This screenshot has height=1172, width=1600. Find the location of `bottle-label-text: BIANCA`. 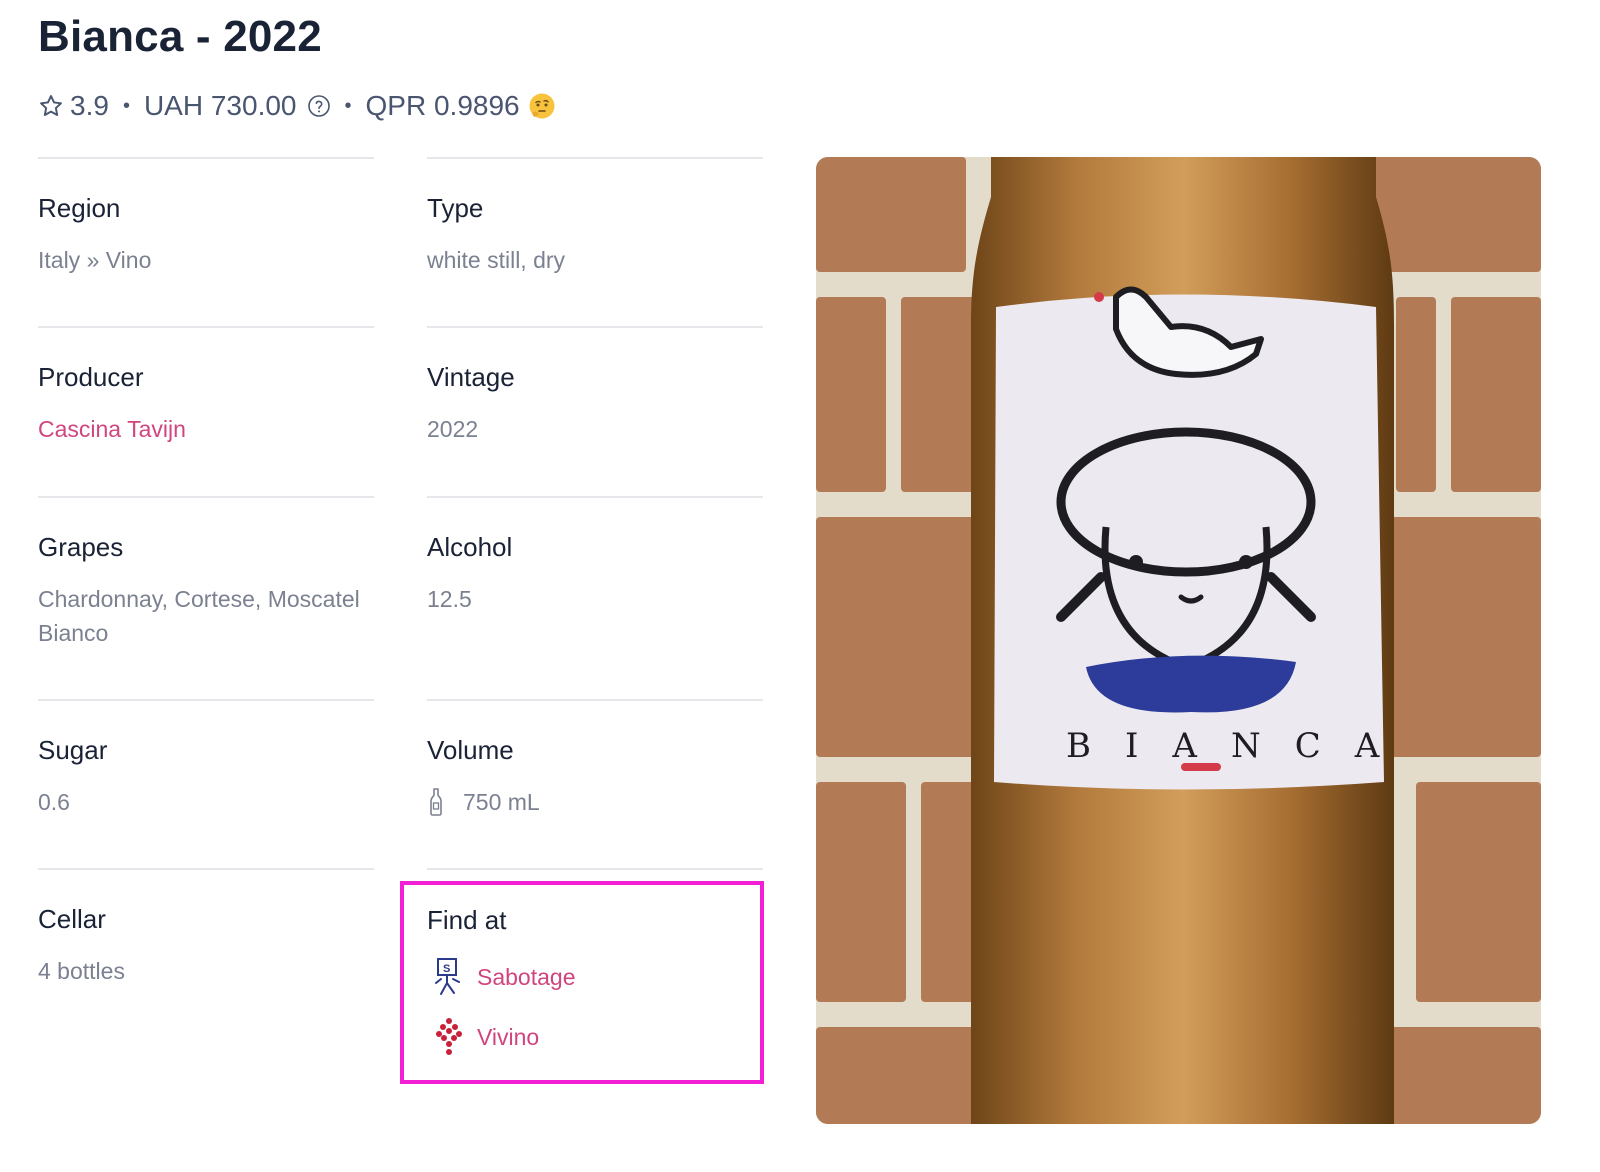

bottle-label-text: BIANCA is located at coordinates (1239, 746).